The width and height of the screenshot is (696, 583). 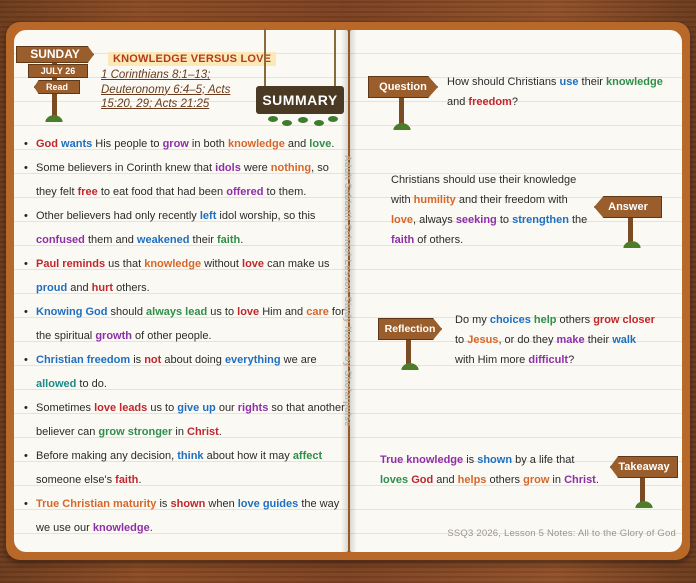 What do you see at coordinates (268, 504) in the screenshot?
I see `highlighted-keyword: love guides` at bounding box center [268, 504].